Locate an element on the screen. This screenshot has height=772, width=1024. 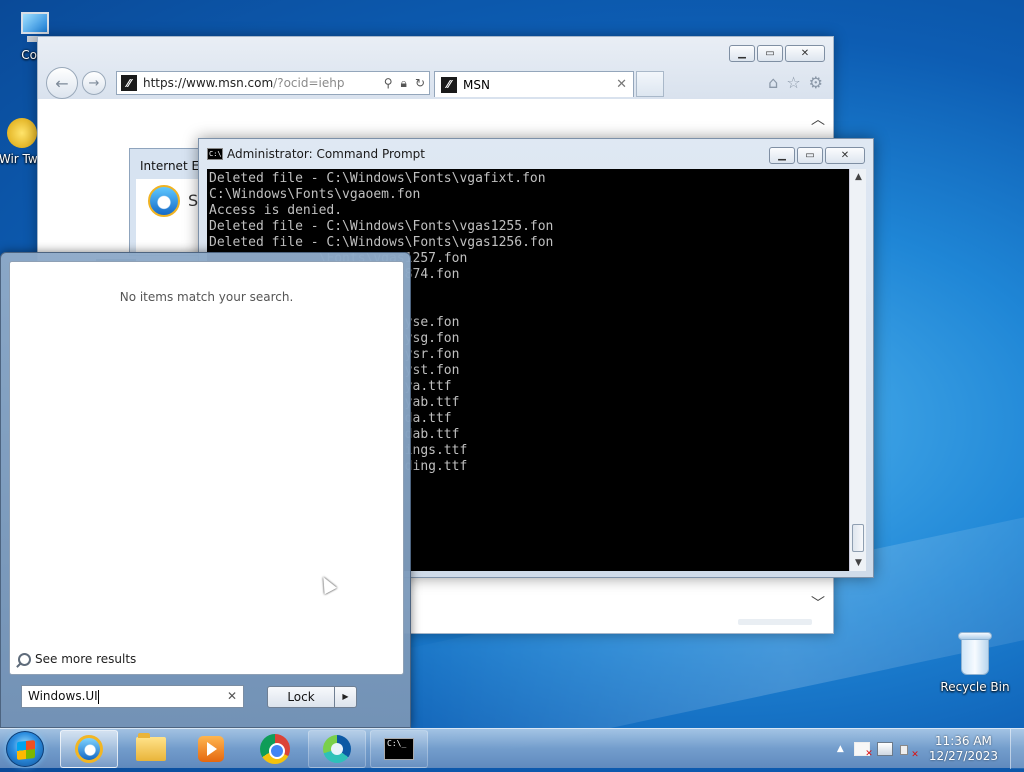
refresh-icon: ↻ is located at coordinates (420, 83).